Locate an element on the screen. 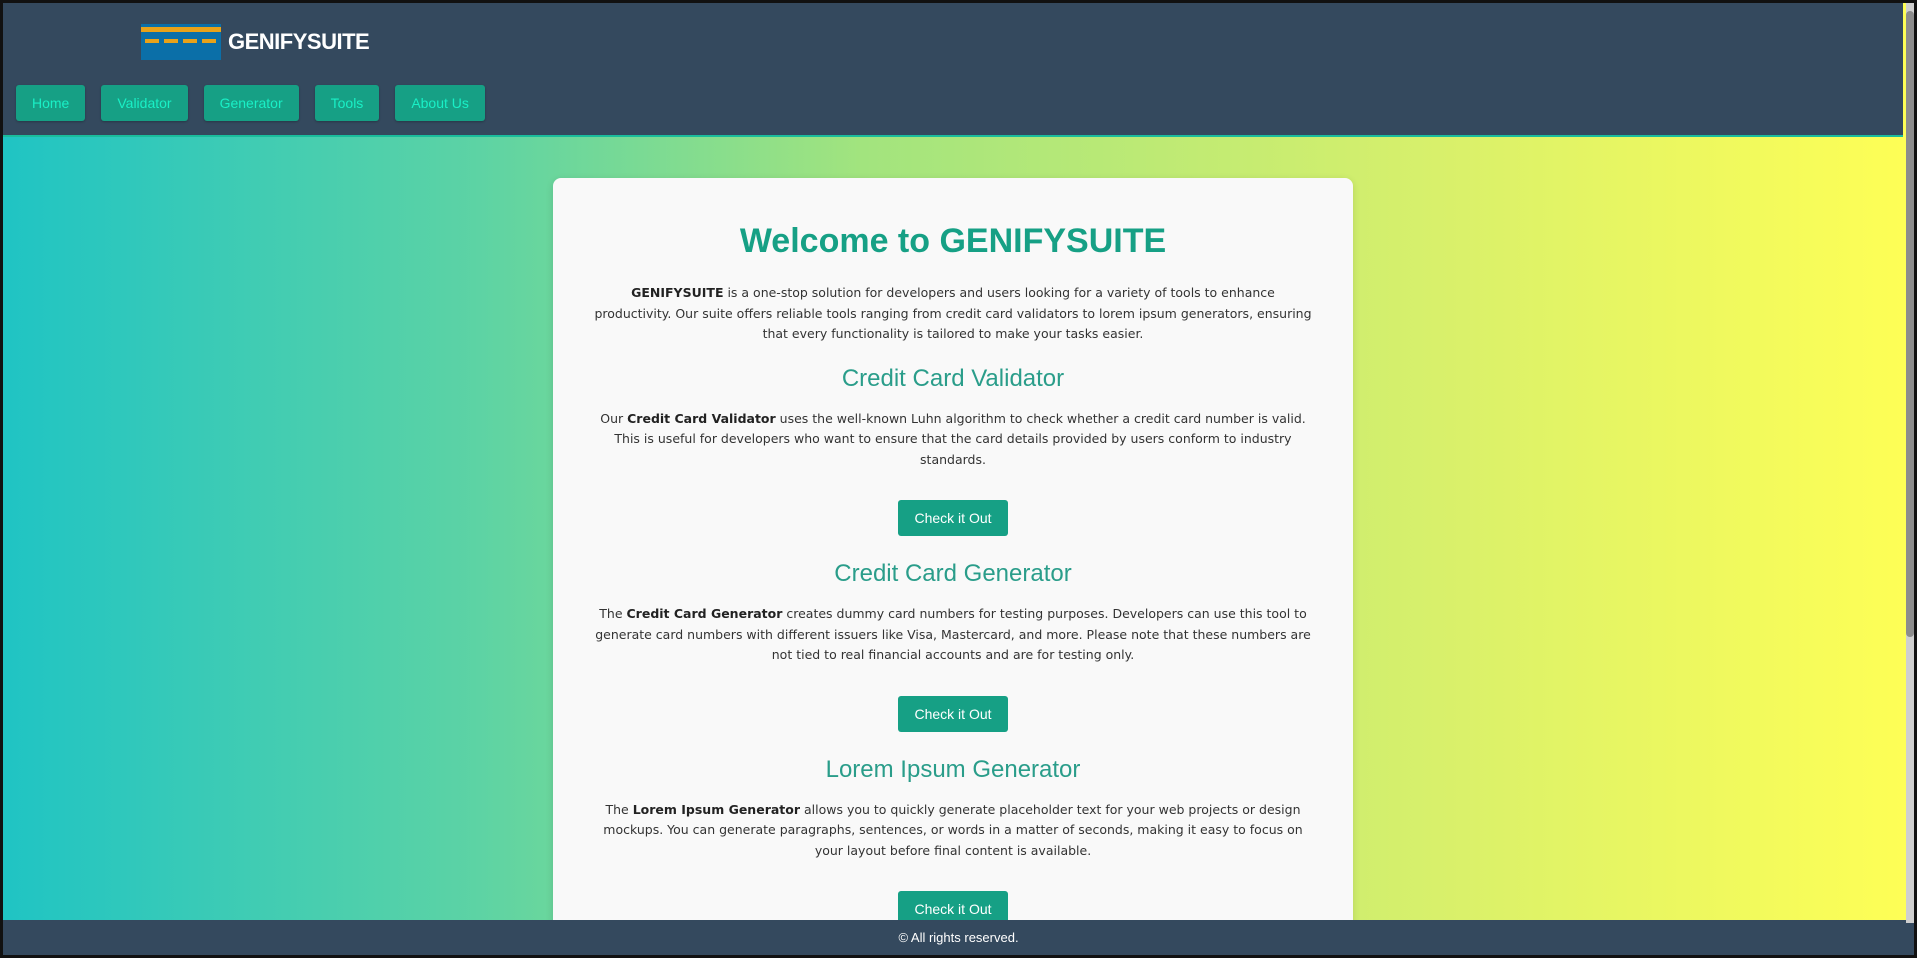 The image size is (1917, 958). nav-about-button: About Us is located at coordinates (440, 103).